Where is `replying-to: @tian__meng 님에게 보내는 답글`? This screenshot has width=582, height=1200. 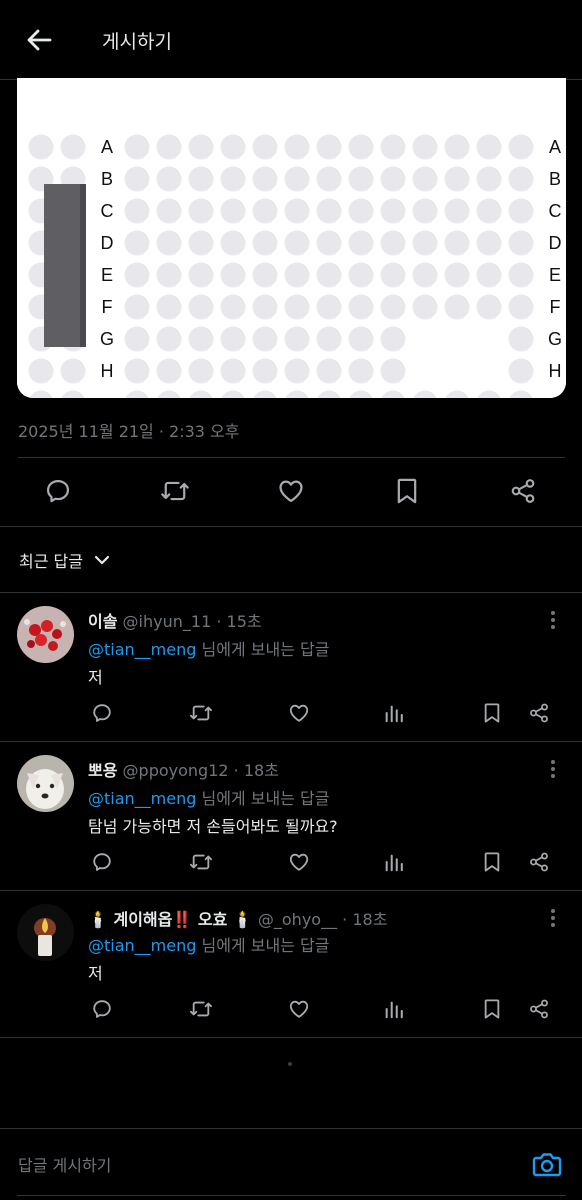 replying-to: @tian__meng 님에게 보내는 답글 is located at coordinates (209, 798).